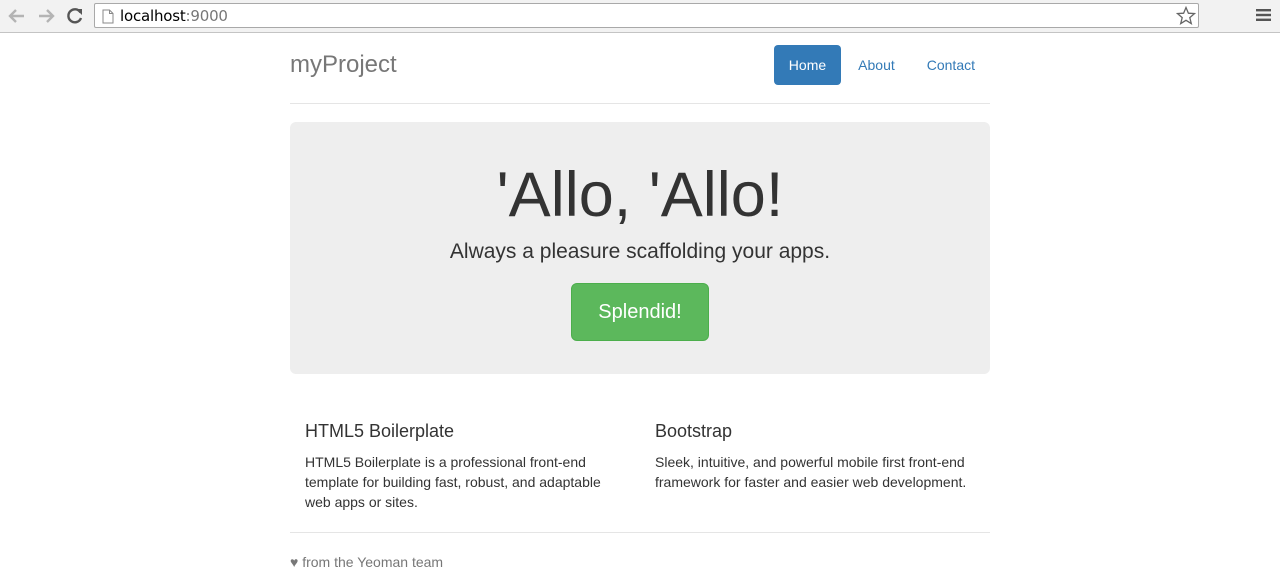 The height and width of the screenshot is (570, 1280). Describe the element at coordinates (75, 16) in the screenshot. I see `reload-icon` at that location.